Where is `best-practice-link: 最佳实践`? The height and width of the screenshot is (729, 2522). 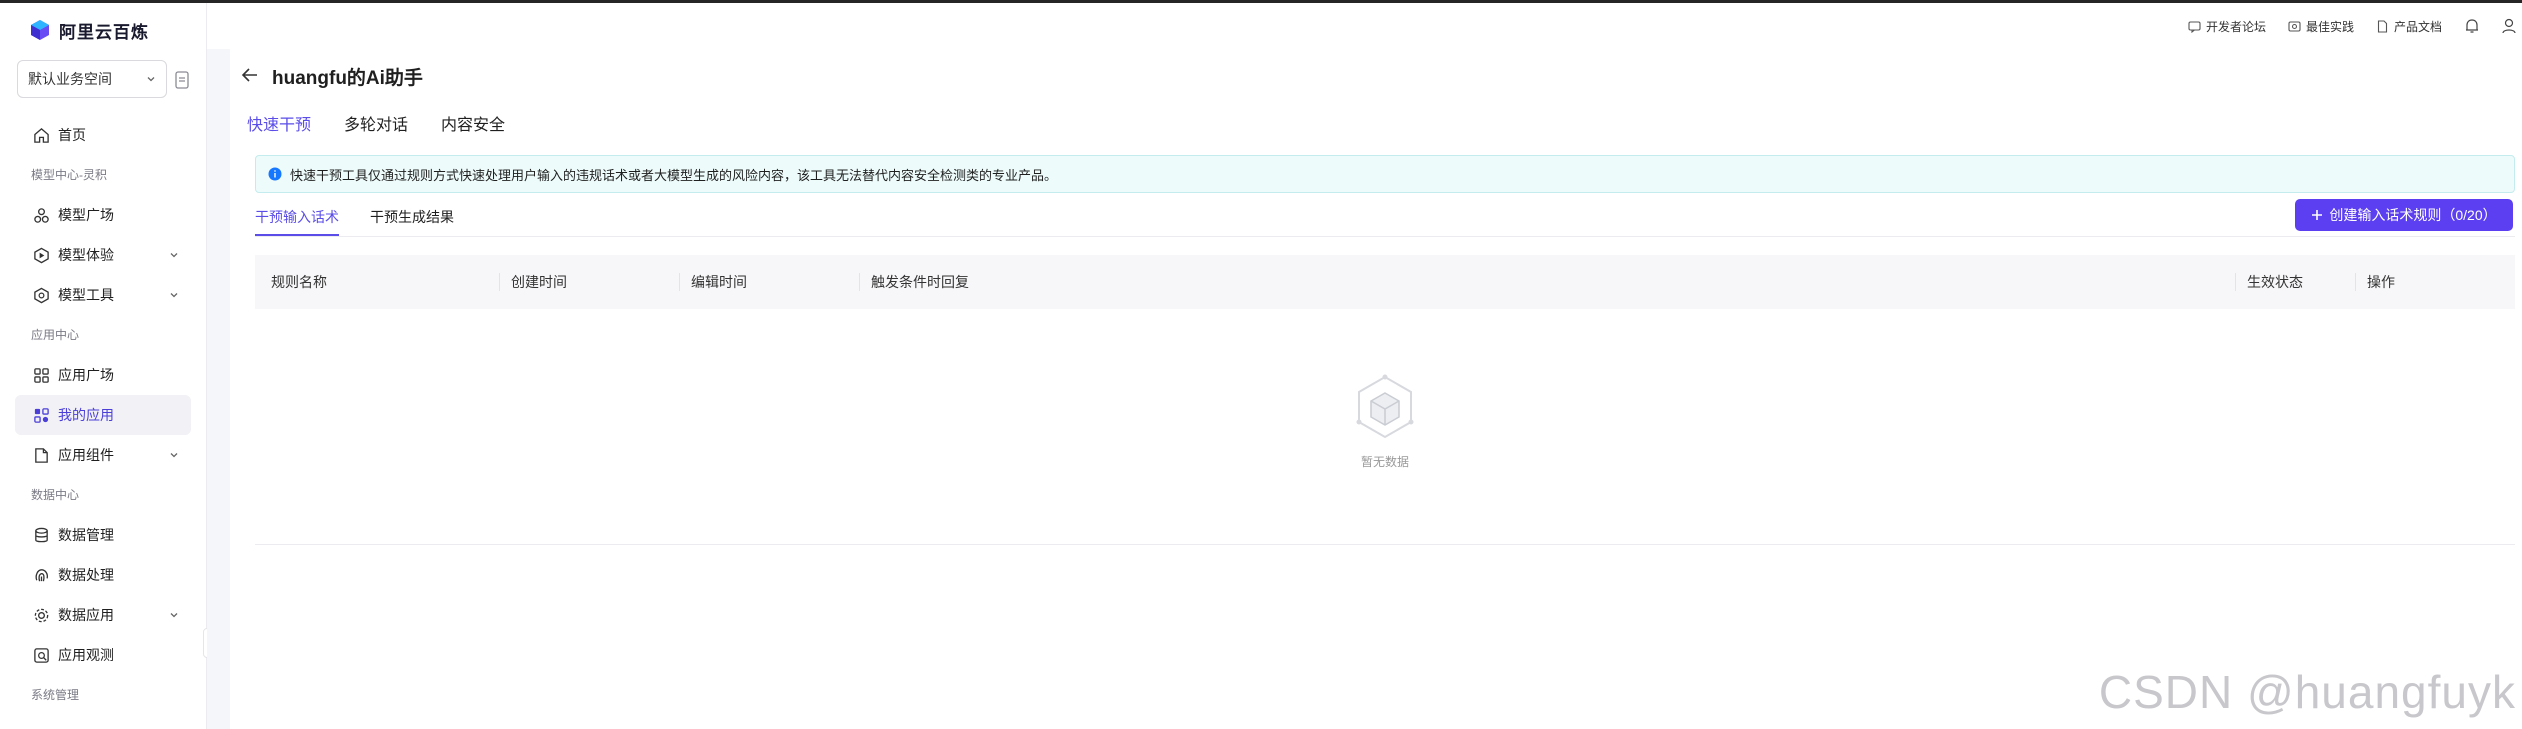
best-practice-link: 最佳实践 is located at coordinates (2321, 26).